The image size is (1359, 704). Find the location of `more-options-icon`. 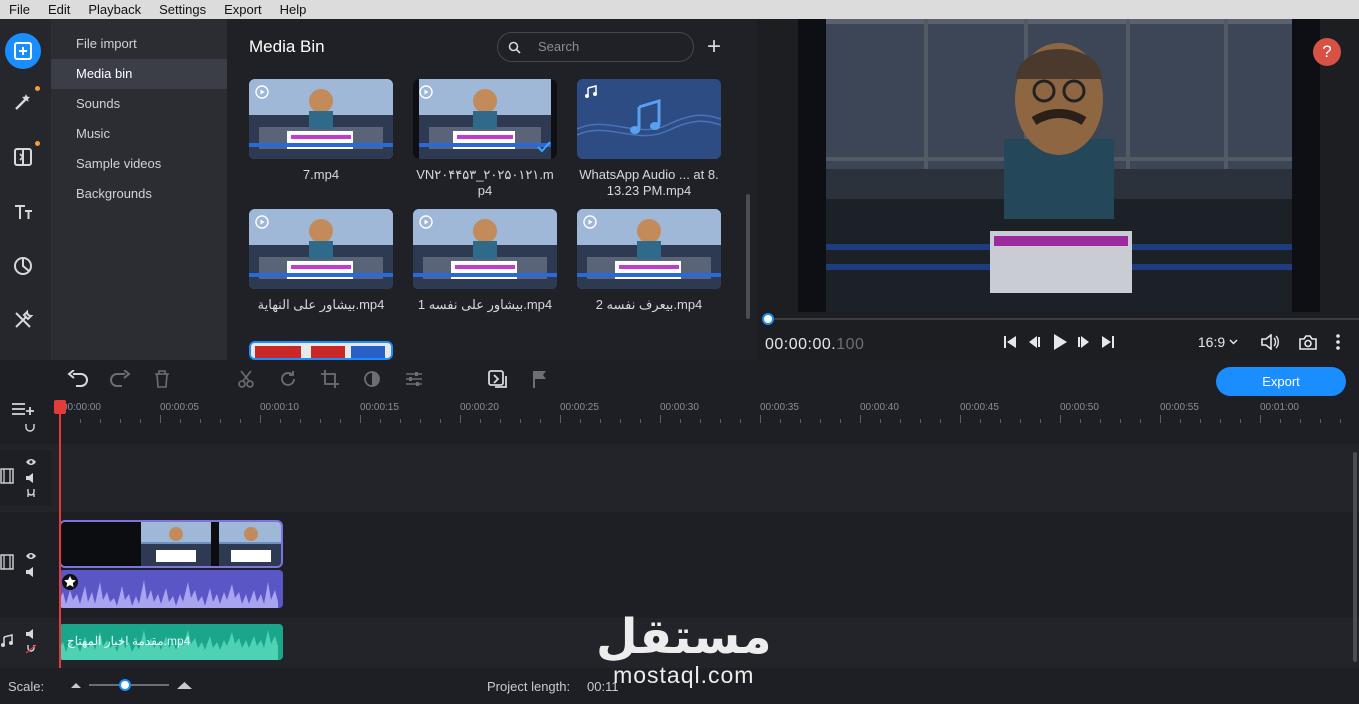

more-options-icon is located at coordinates (1338, 342).